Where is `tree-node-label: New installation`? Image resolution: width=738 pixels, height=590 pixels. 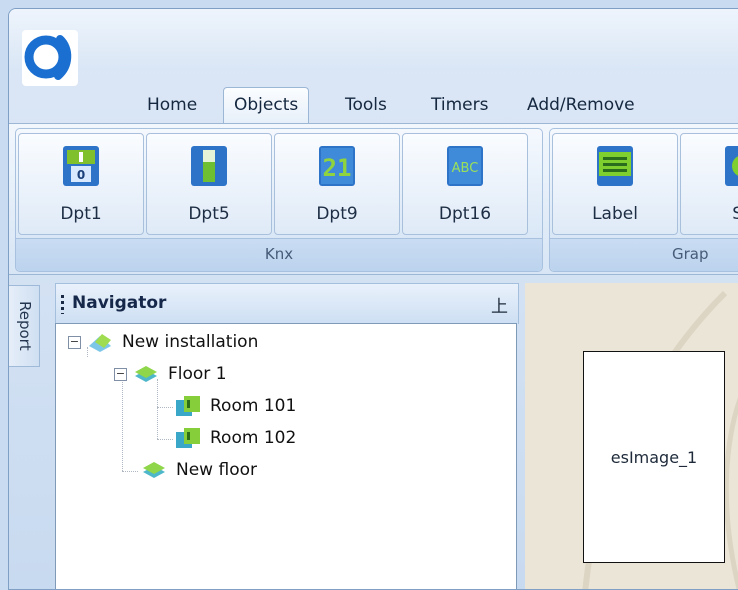
tree-node-label: New installation is located at coordinates (190, 342).